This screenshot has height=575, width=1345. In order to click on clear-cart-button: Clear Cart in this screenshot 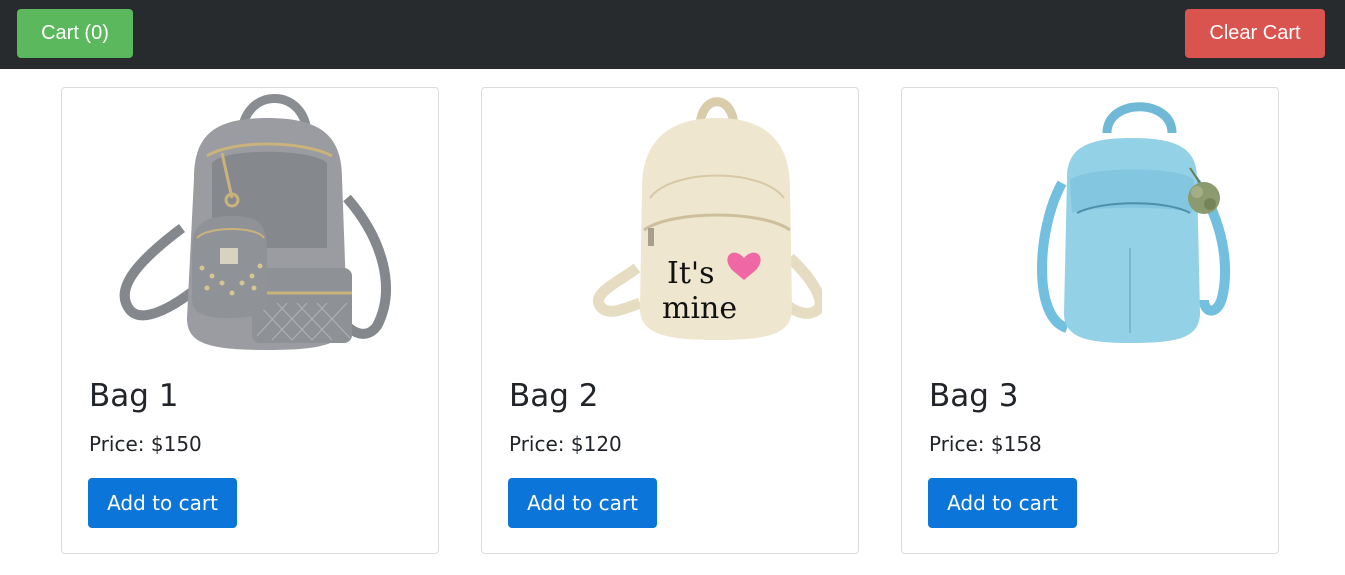, I will do `click(1255, 33)`.